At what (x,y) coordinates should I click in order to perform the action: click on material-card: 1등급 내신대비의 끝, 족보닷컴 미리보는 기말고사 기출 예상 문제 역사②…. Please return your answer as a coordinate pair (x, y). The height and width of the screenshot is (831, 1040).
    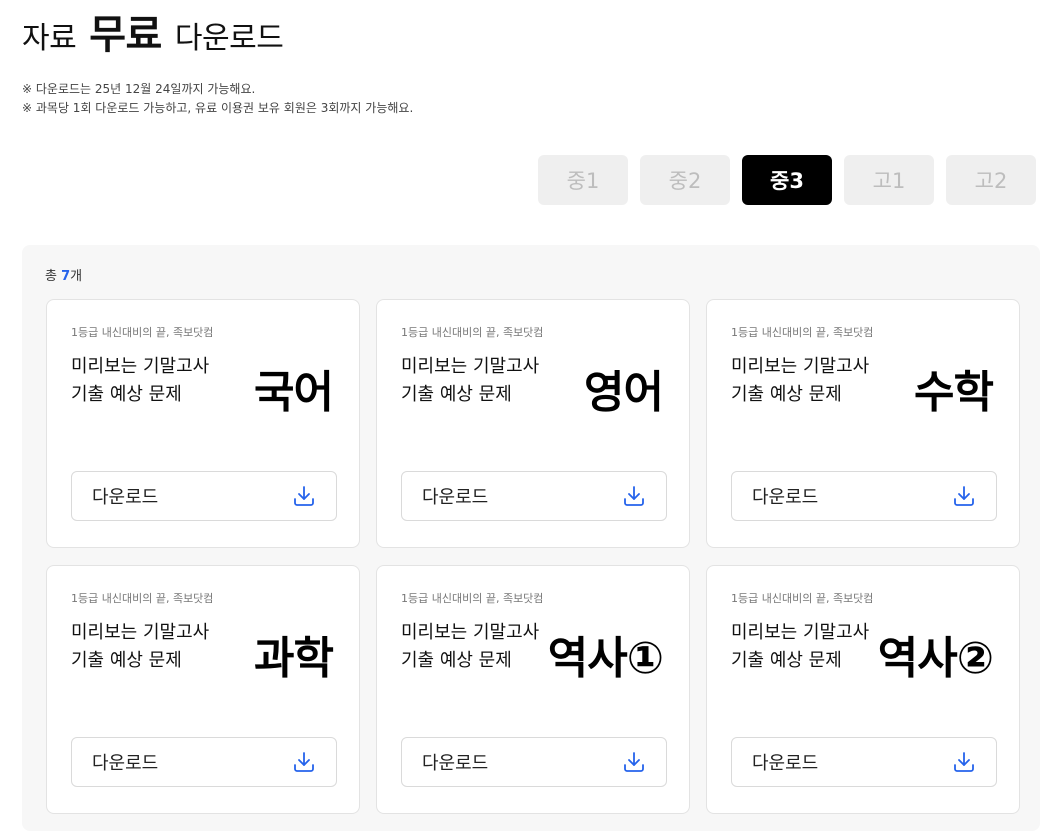
    Looking at the image, I should click on (863, 689).